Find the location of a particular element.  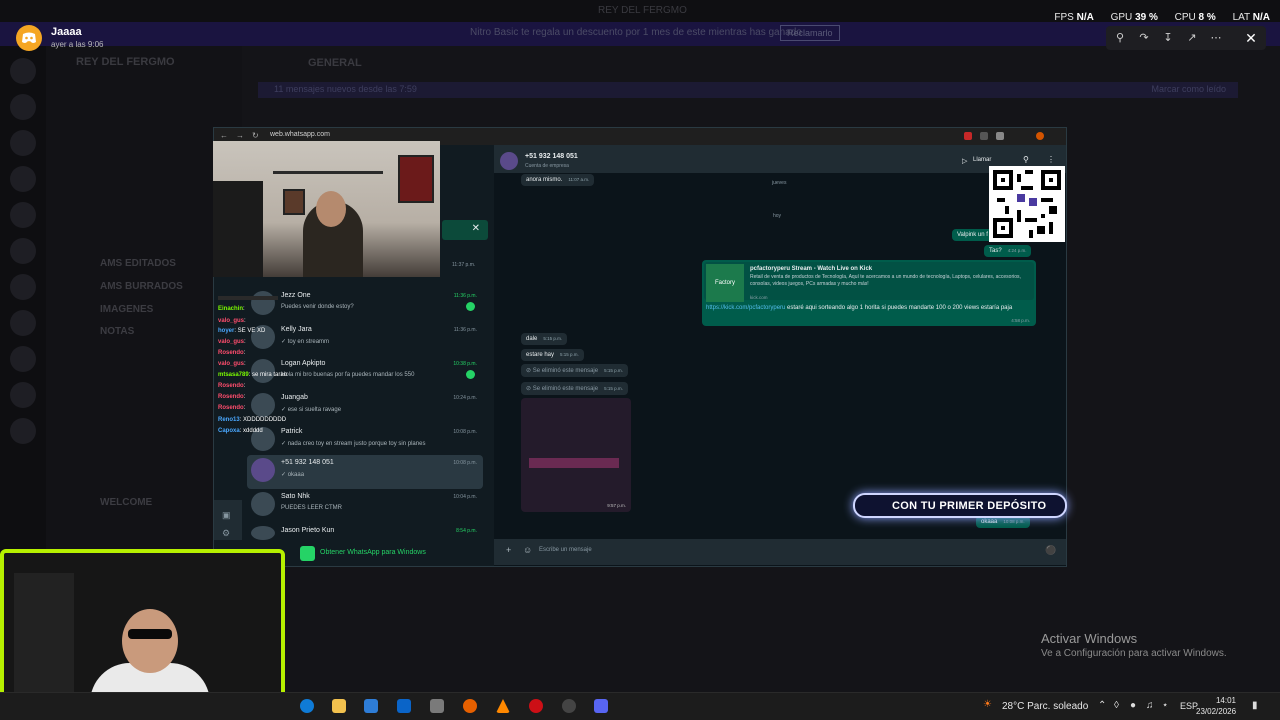

chat-row: Sato Nhk PUEDES LEER CTMR 10:04 p.m. is located at coordinates (365, 506).